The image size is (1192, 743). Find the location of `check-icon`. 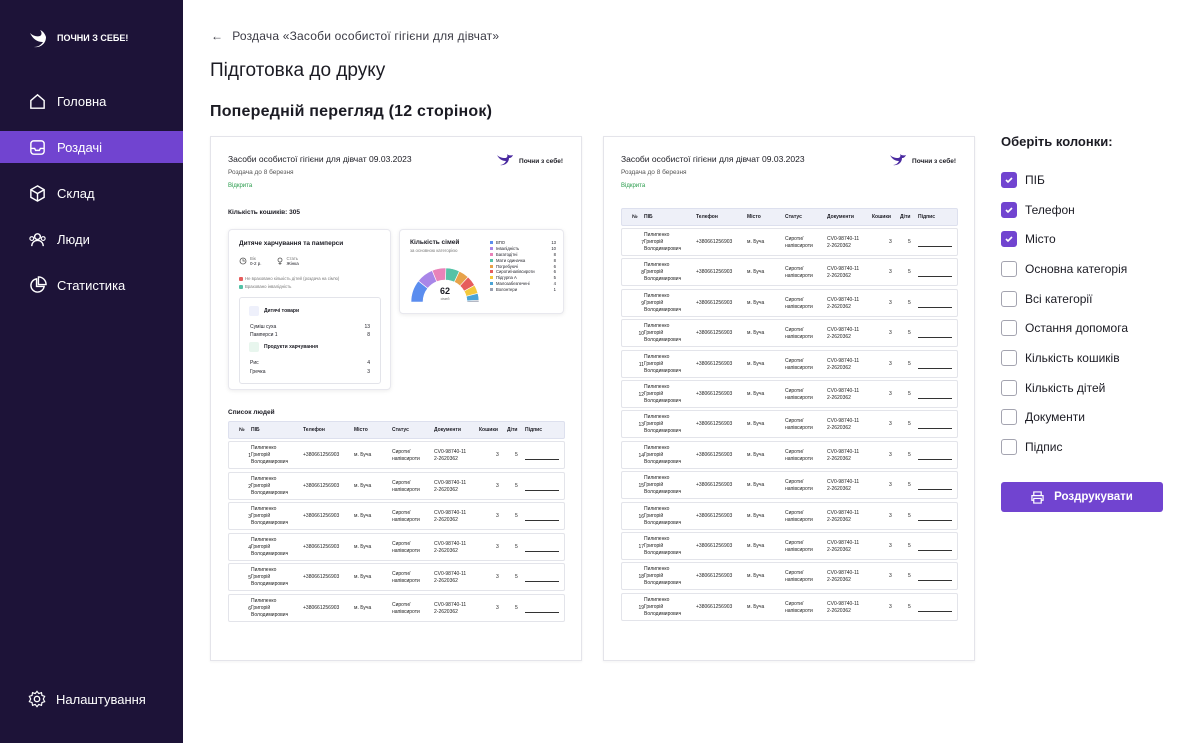

check-icon is located at coordinates (241, 286).